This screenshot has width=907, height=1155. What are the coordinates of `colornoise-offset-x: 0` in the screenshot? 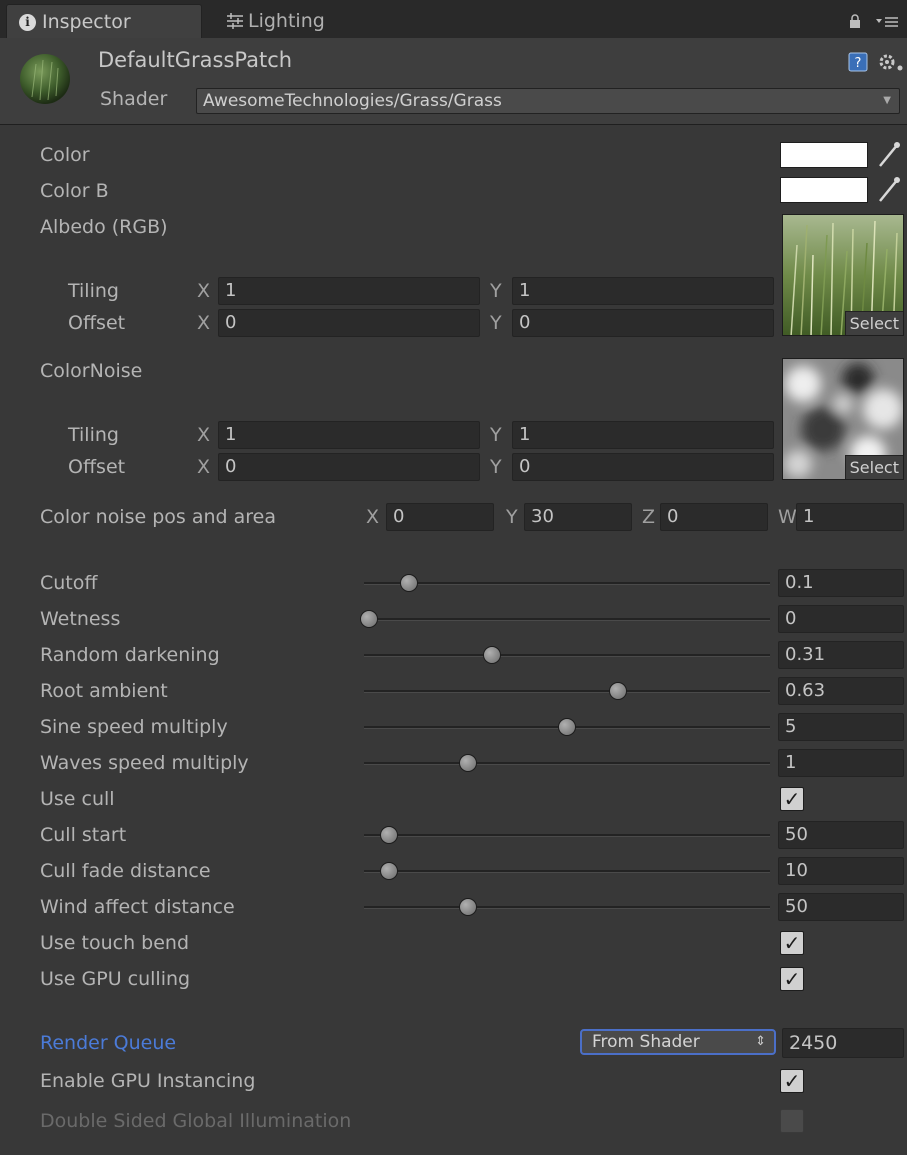 It's located at (349, 467).